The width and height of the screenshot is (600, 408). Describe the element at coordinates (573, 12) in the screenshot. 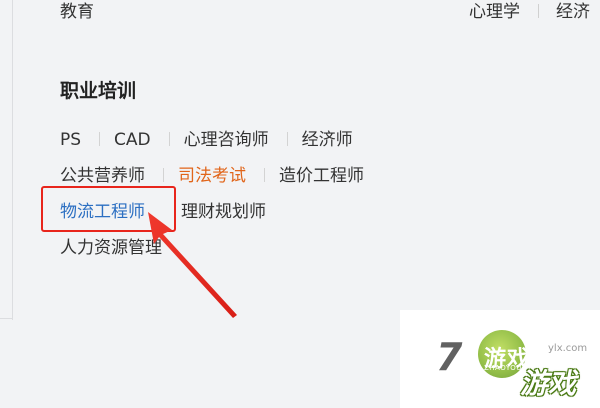

I see `category-economics-link: 经济` at that location.